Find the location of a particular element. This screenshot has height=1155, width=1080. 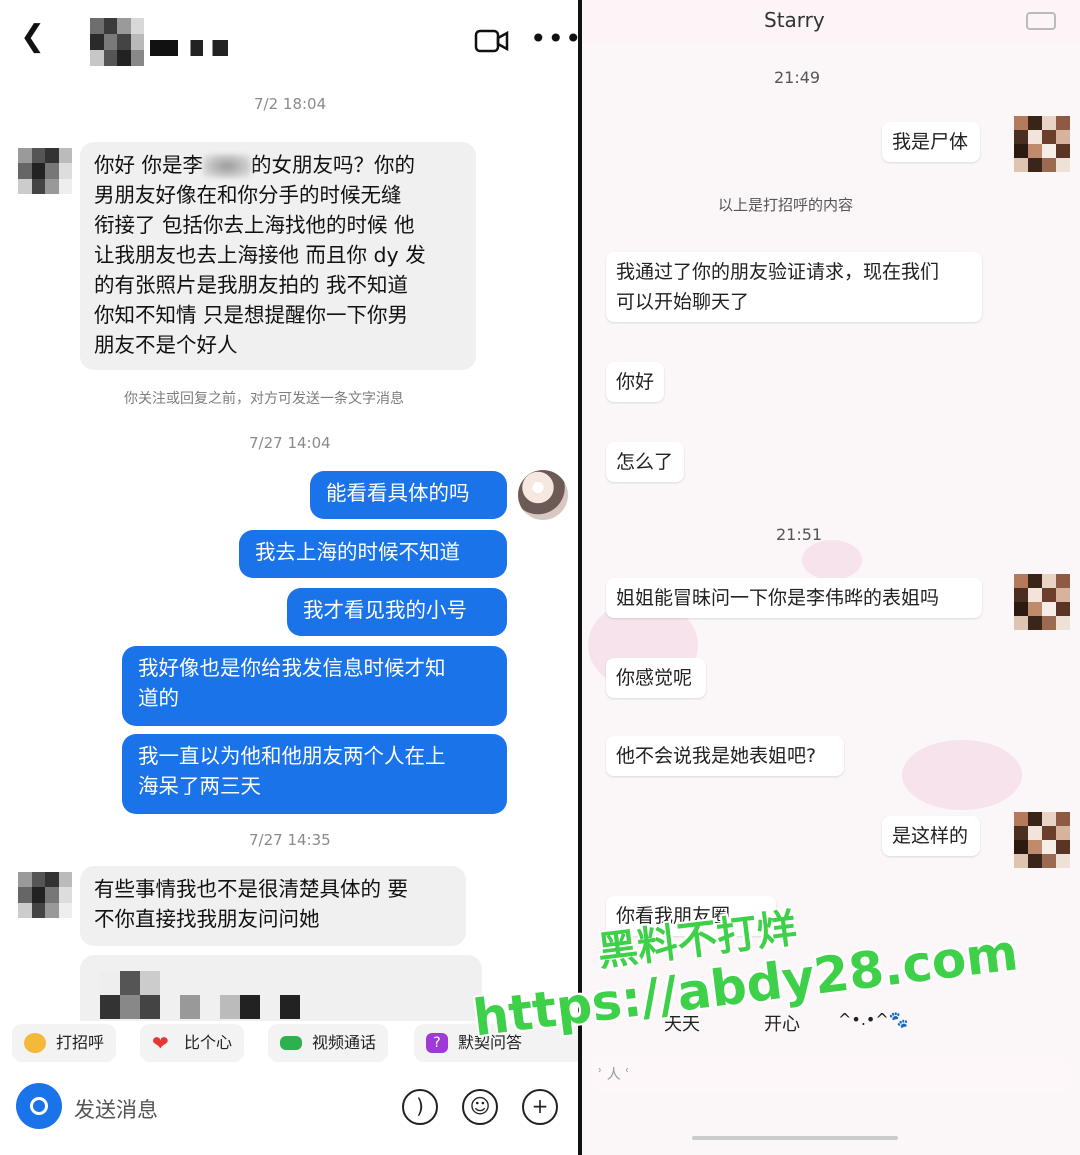

video-call-icon is located at coordinates (492, 41).